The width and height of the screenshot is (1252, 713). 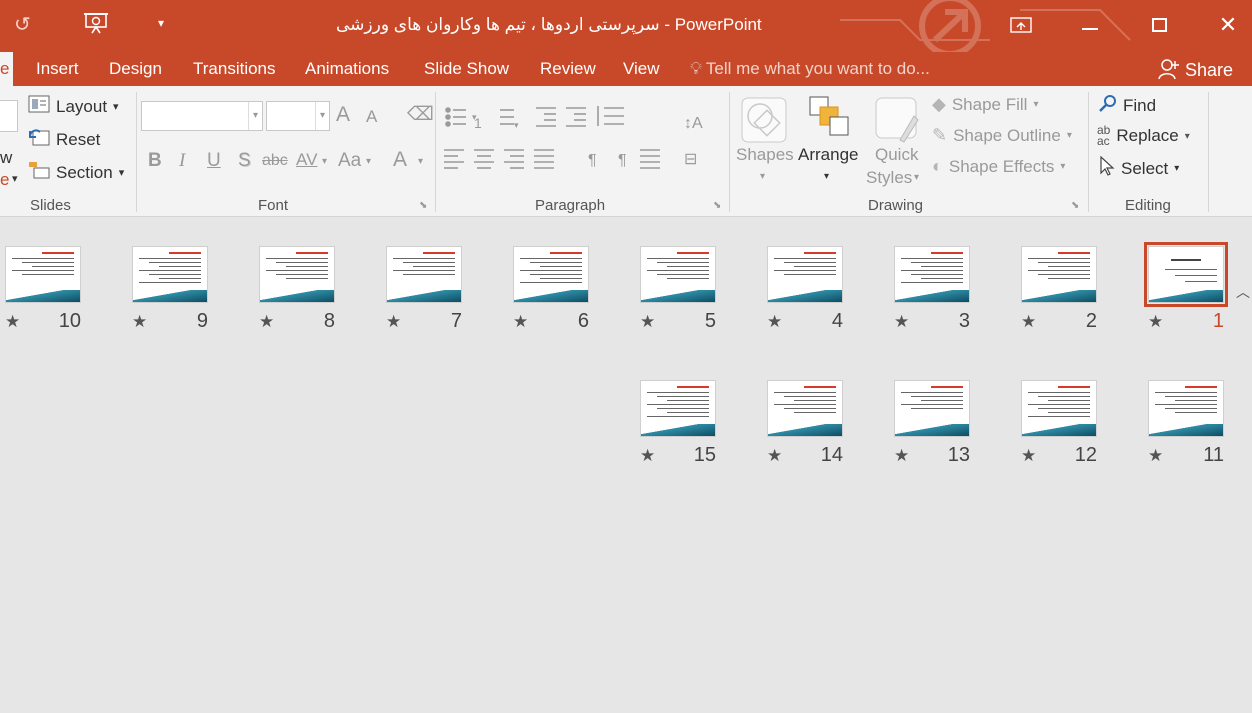 What do you see at coordinates (998, 166) in the screenshot?
I see `shape-effects-button: ◐ Shape Effects ▾` at bounding box center [998, 166].